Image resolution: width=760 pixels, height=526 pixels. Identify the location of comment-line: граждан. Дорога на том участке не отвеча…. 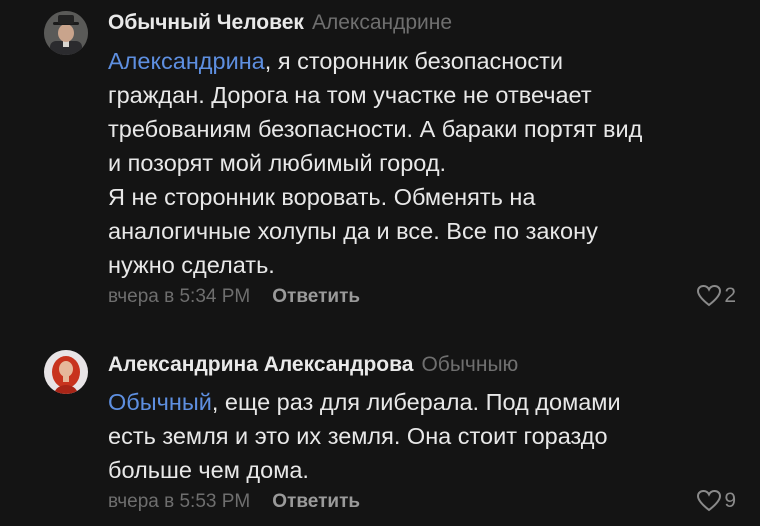
(350, 95).